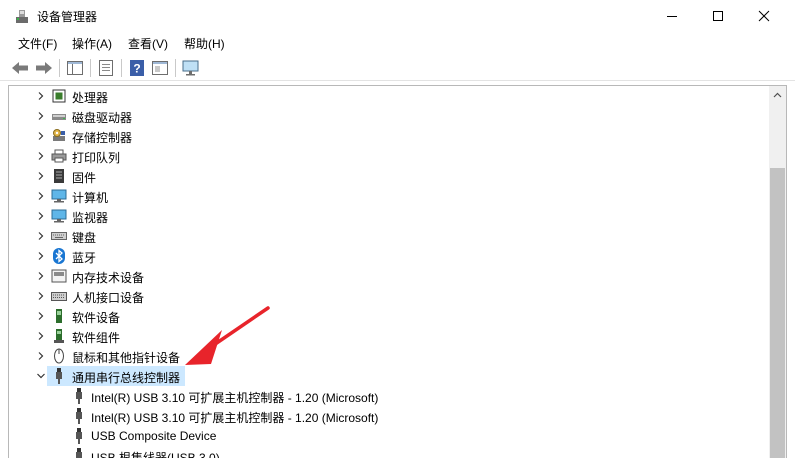 Image resolution: width=795 pixels, height=458 pixels. Describe the element at coordinates (389, 96) in the screenshot. I see `tree-item-category: 处理器` at that location.